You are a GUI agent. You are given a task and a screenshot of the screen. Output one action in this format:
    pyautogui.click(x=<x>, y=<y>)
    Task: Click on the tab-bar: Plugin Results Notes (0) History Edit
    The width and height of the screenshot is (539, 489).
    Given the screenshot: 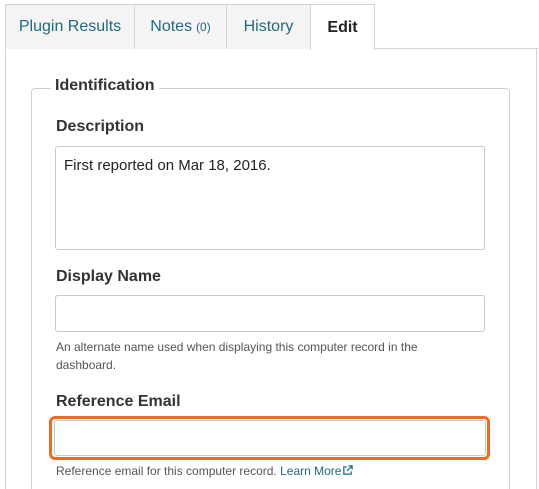 What is the action you would take?
    pyautogui.click(x=272, y=25)
    